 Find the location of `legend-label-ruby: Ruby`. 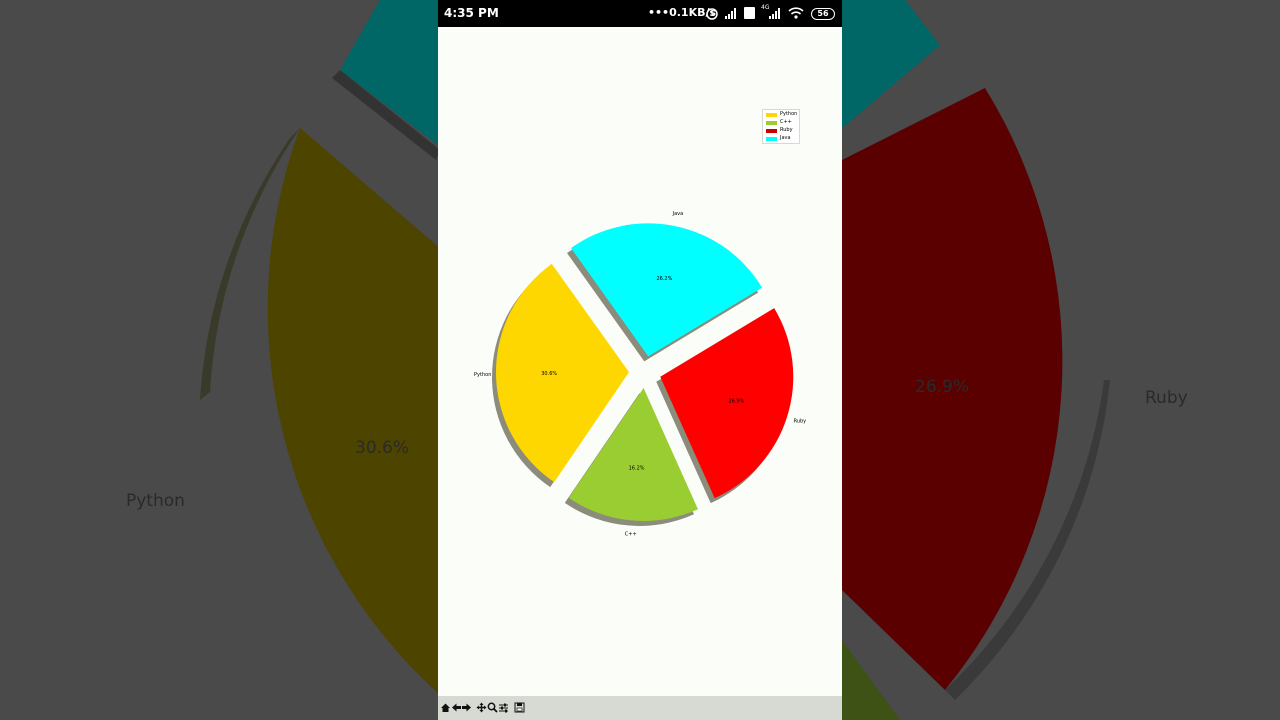

legend-label-ruby: Ruby is located at coordinates (786, 130).